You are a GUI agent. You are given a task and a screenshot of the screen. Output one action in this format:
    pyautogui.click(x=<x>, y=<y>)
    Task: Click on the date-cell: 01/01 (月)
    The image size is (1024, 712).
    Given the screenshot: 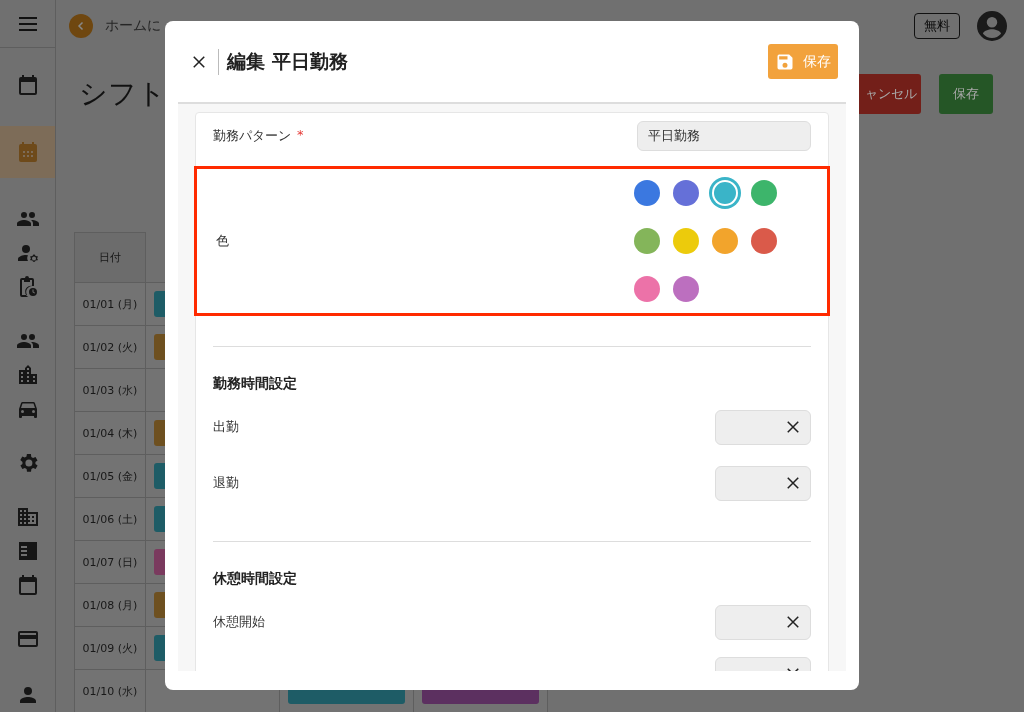 What is the action you would take?
    pyautogui.click(x=110, y=304)
    